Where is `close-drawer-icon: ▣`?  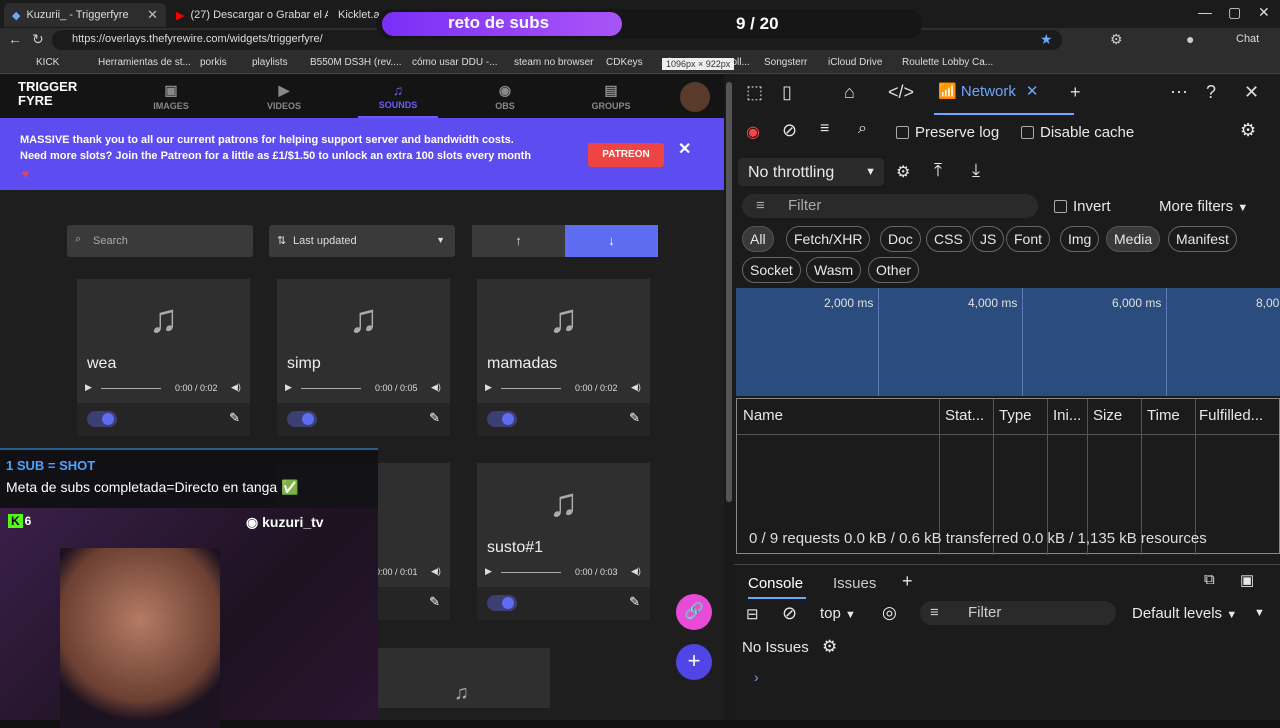
close-drawer-icon: ▣ is located at coordinates (1247, 580).